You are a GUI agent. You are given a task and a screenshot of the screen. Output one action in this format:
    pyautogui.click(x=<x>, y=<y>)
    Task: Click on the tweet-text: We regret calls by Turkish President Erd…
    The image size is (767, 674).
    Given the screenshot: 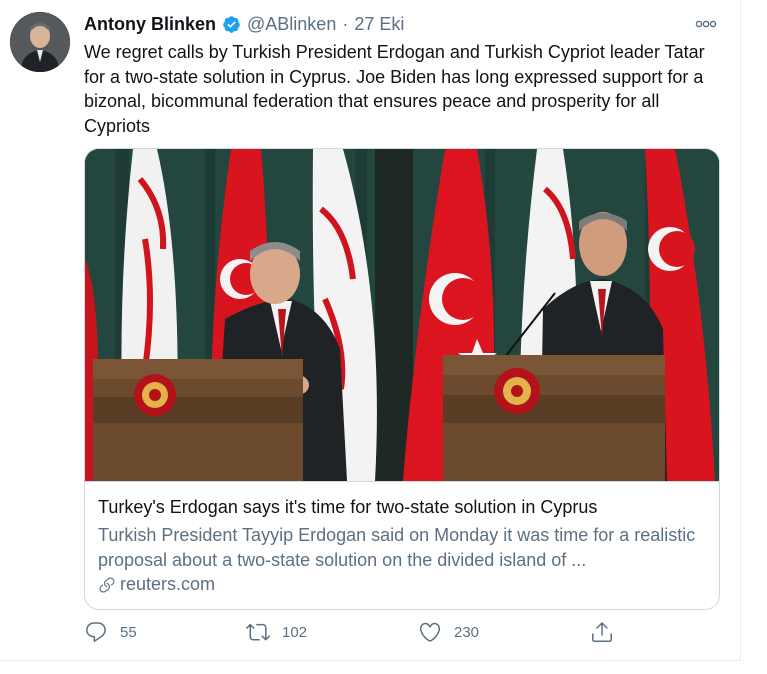 What is the action you would take?
    pyautogui.click(x=394, y=89)
    